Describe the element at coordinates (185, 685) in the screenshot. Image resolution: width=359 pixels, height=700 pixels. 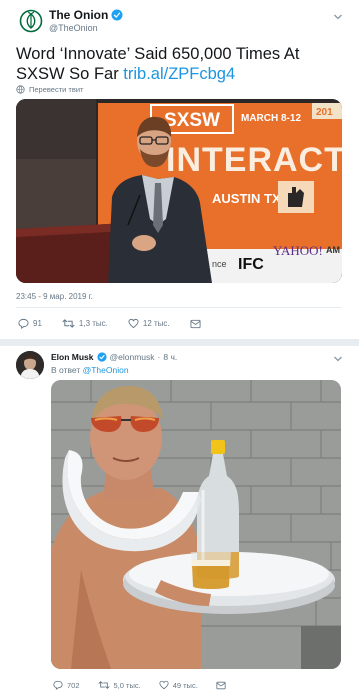
I see `like-count: 49 тыс.` at that location.